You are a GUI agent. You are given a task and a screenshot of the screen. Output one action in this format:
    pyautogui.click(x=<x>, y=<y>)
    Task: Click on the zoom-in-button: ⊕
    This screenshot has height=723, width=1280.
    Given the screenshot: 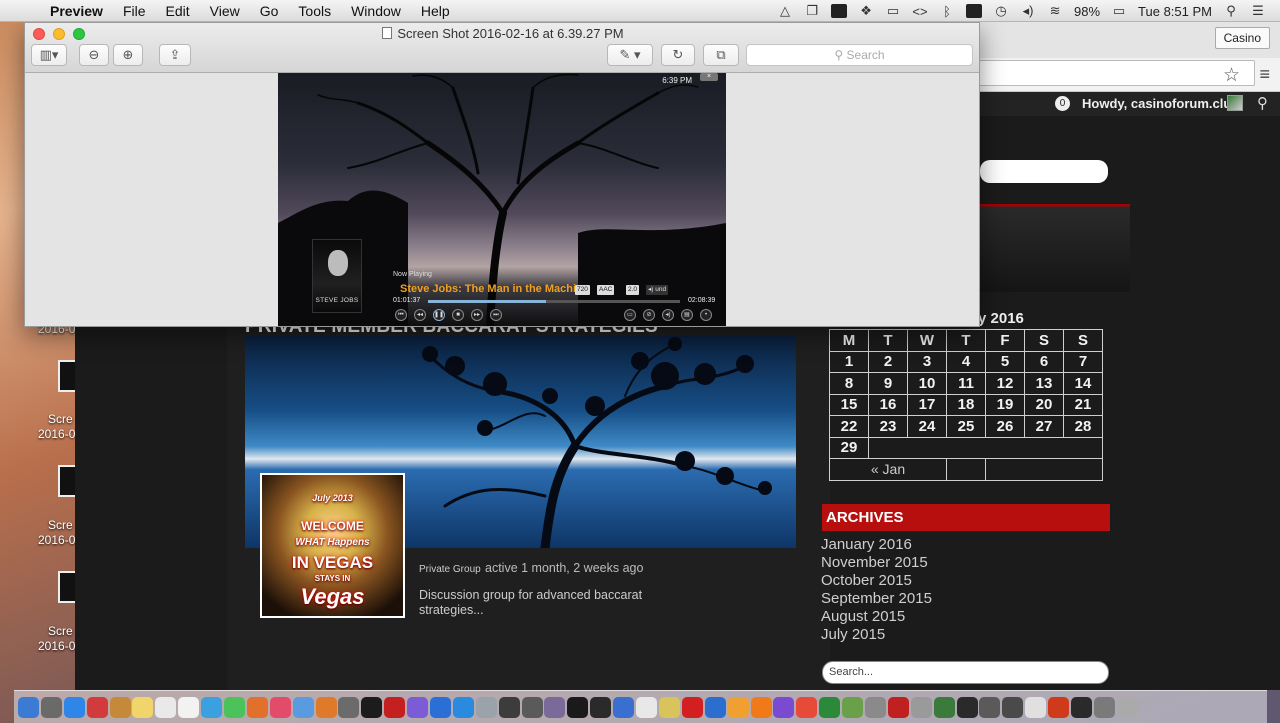 What is the action you would take?
    pyautogui.click(x=128, y=55)
    